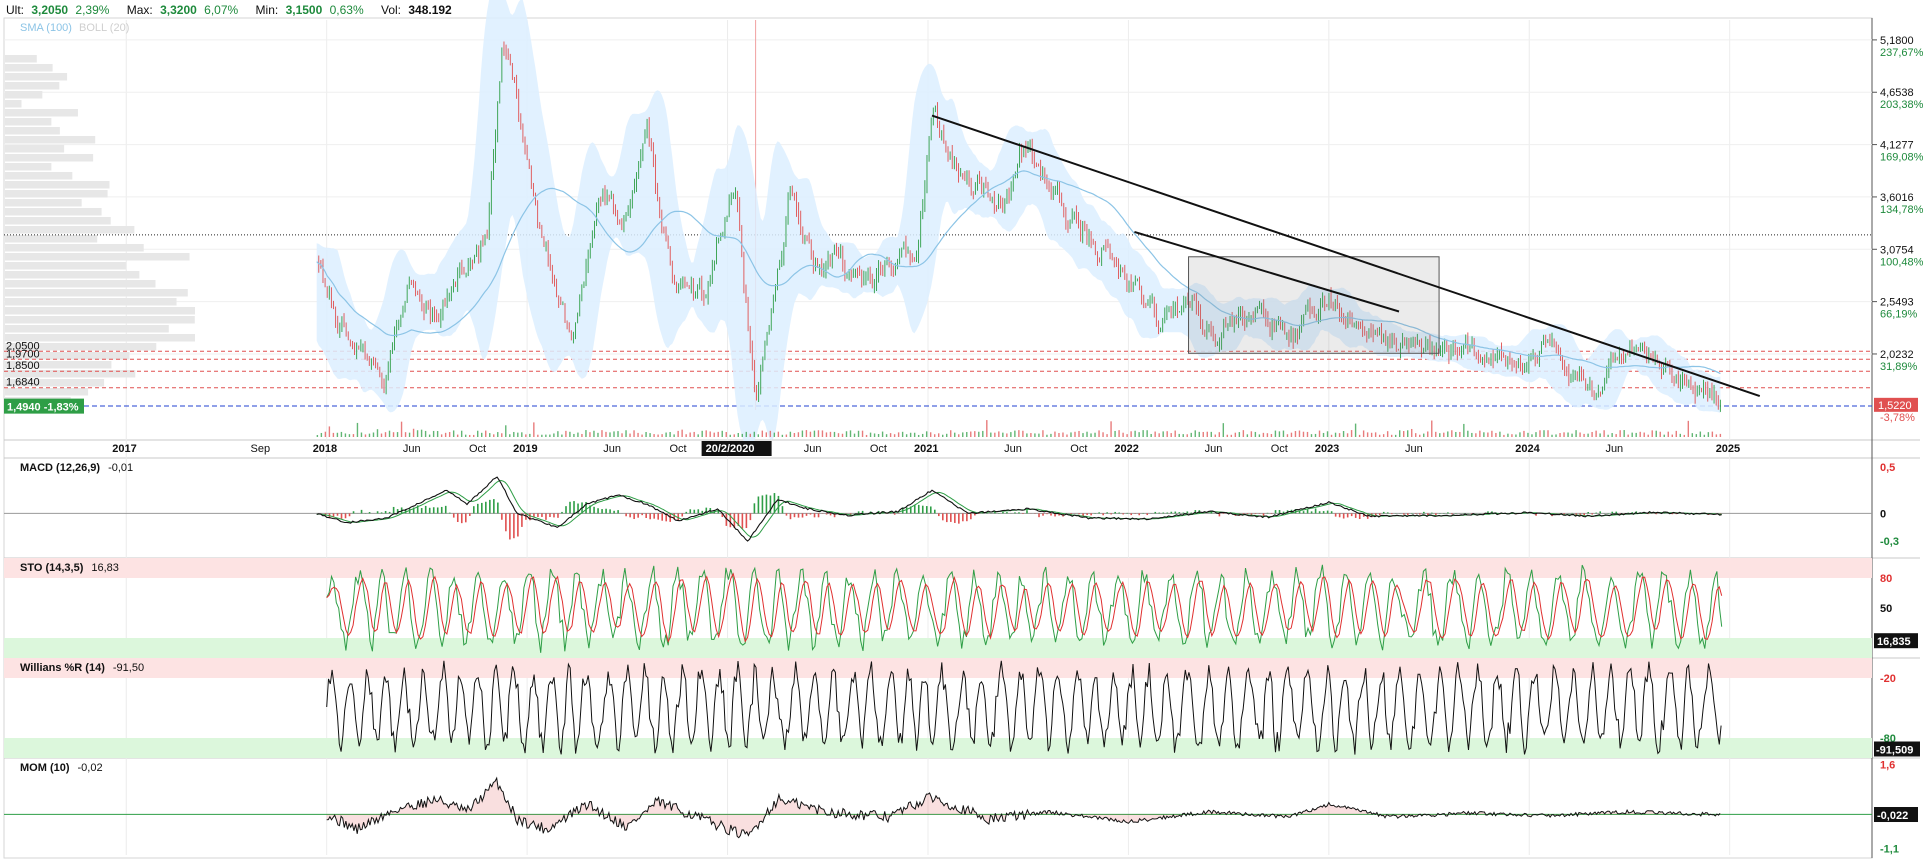 This screenshot has height=867, width=1924. Describe the element at coordinates (46, 28) in the screenshot. I see `sma-legend: SMA (100)` at that location.